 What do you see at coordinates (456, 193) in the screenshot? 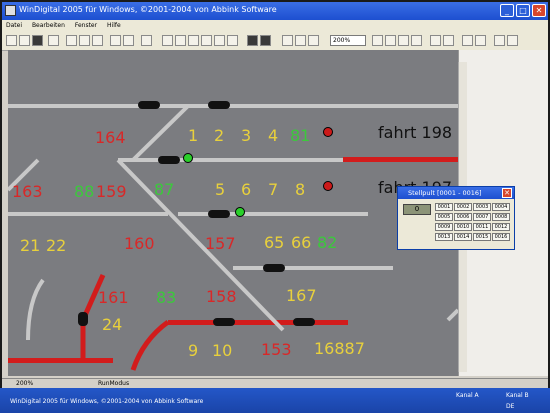
I see `dialog-title-bar: Stellpult [0001 - 0016] ✕` at bounding box center [456, 193].